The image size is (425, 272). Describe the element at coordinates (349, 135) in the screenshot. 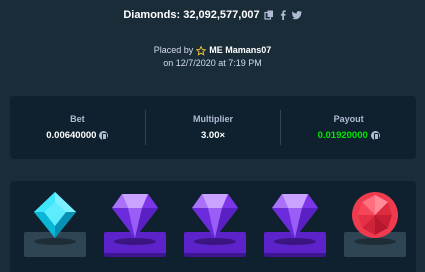

I see `payout-value: 0.01920000` at that location.